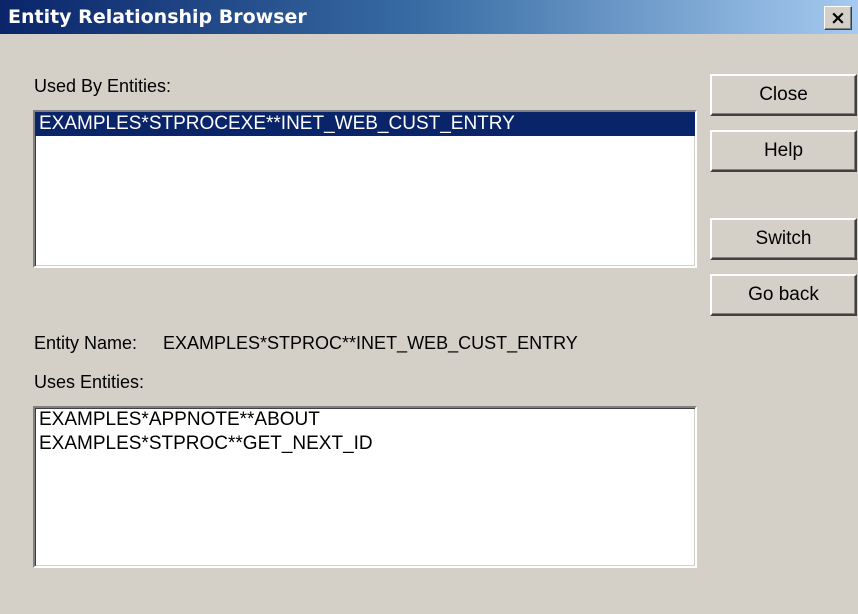  I want to click on entity-name-value: EXAMPLES*STPROC**INET_WEB_CUST_ENTRY, so click(370, 343).